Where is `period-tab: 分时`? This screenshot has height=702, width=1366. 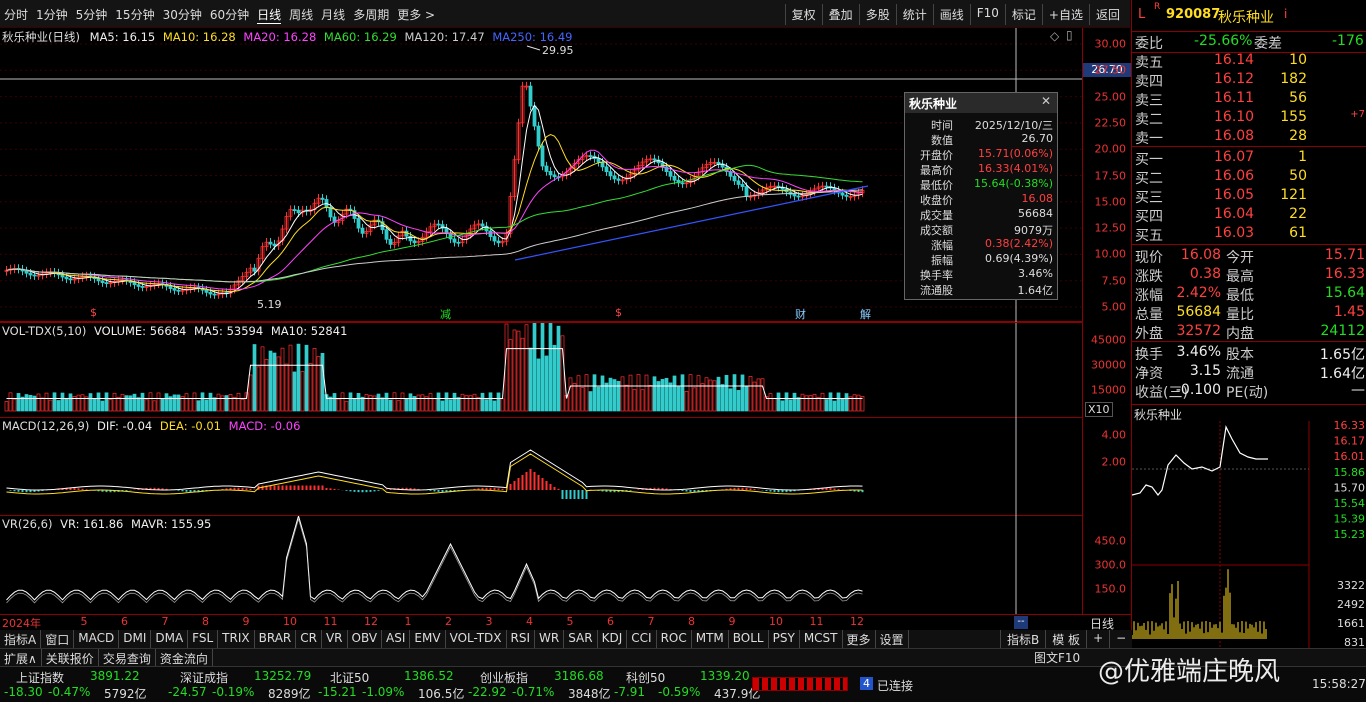
period-tab: 分时 is located at coordinates (16, 15).